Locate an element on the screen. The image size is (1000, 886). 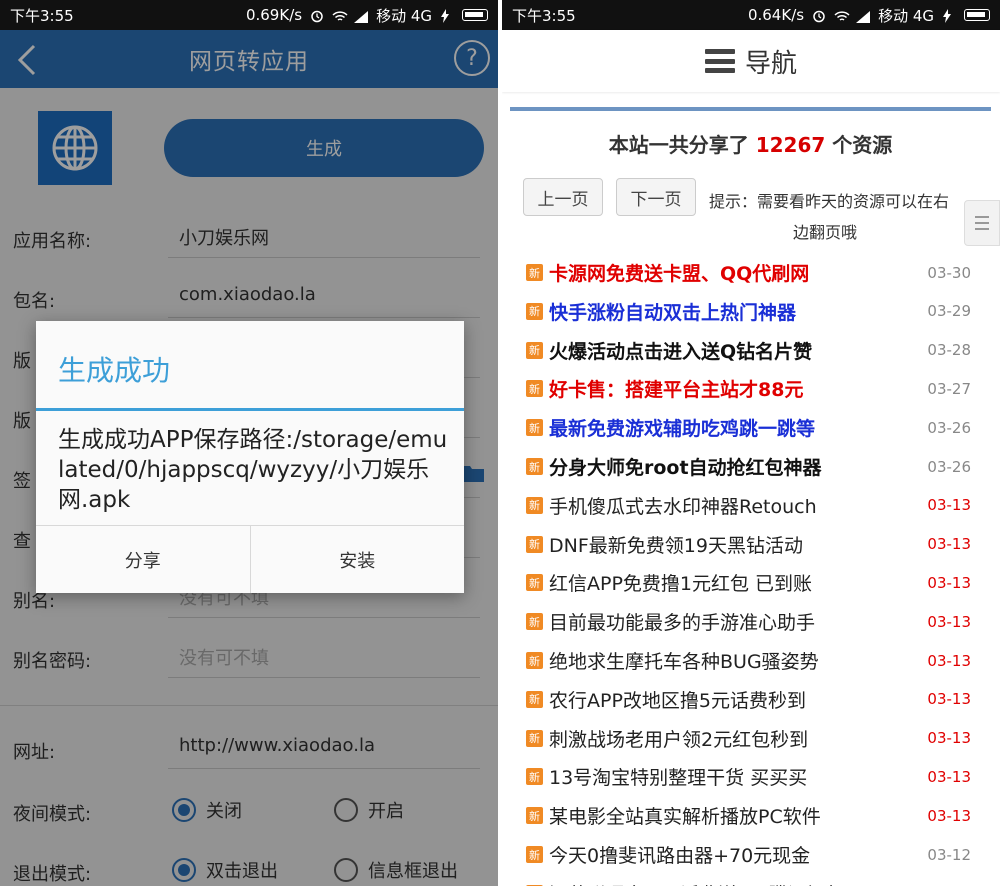
list-item-date: 03-28 is located at coordinates (949, 350).